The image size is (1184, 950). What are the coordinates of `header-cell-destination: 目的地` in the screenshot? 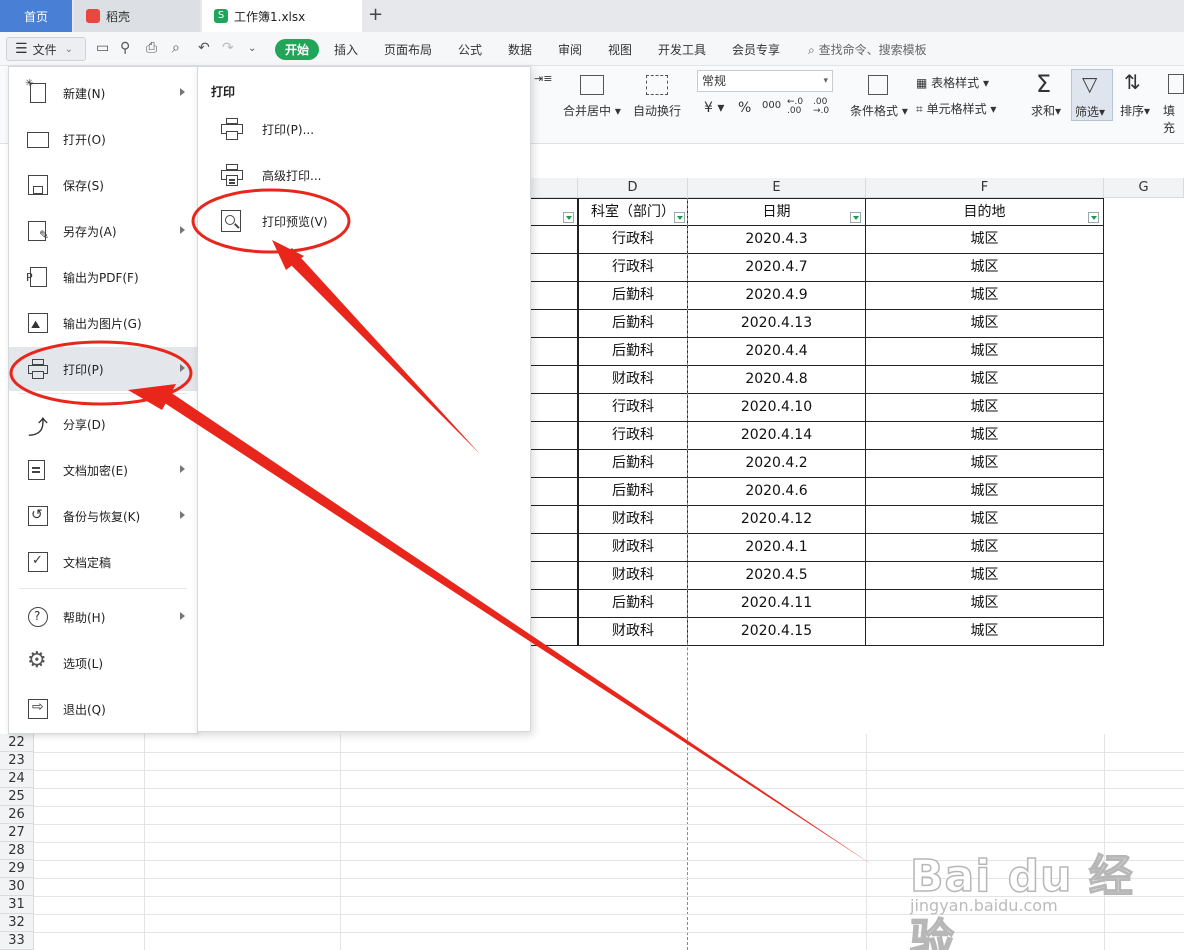 It's located at (985, 212).